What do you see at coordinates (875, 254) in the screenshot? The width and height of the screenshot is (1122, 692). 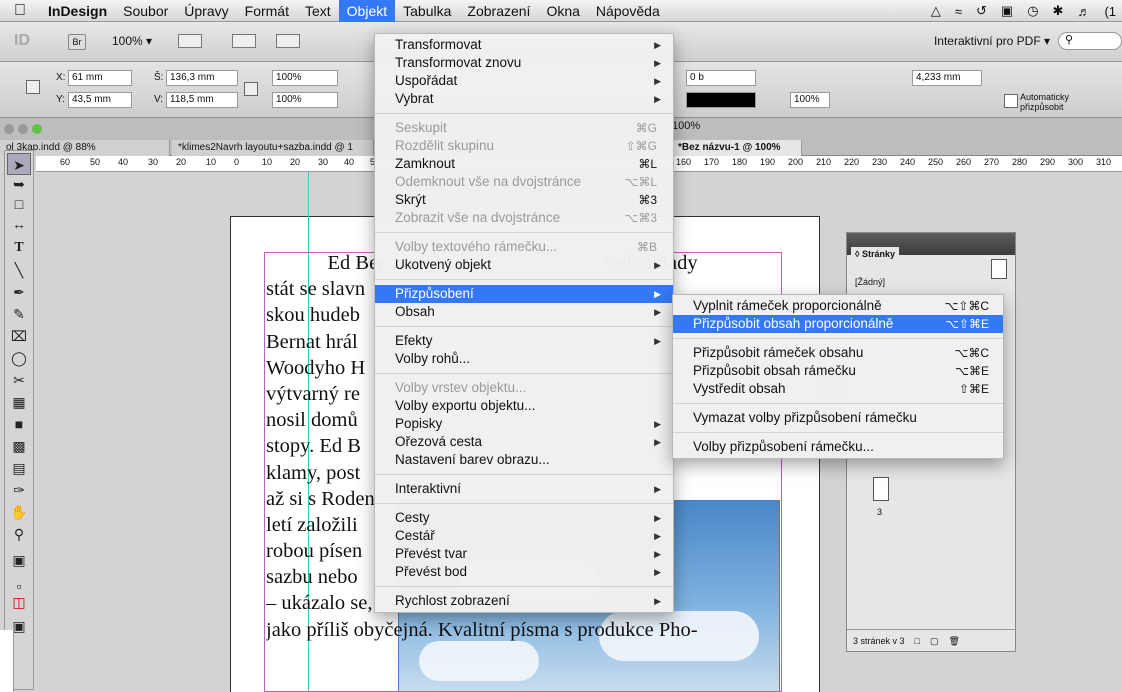 I see `pages-panel-title: ◊ Stránky` at bounding box center [875, 254].